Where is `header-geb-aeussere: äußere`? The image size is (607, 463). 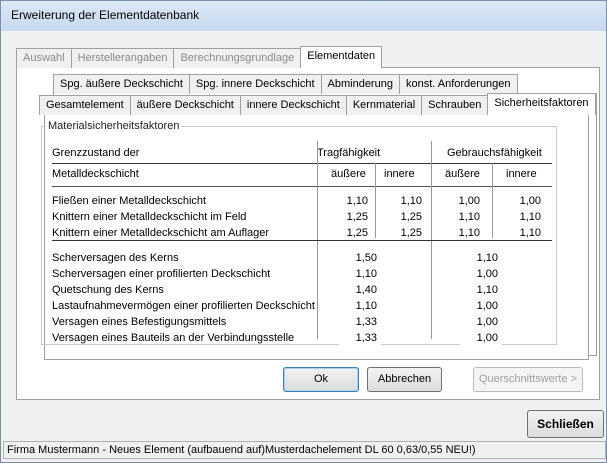 header-geb-aeussere: äußere is located at coordinates (462, 174).